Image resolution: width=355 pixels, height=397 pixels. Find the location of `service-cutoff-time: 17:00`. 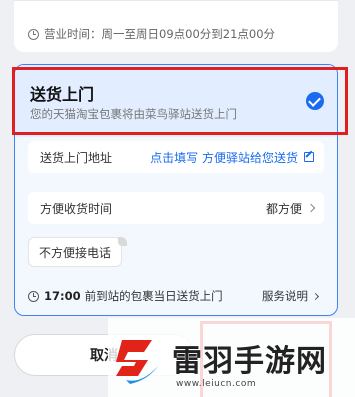

service-cutoff-time: 17:00 is located at coordinates (62, 296).